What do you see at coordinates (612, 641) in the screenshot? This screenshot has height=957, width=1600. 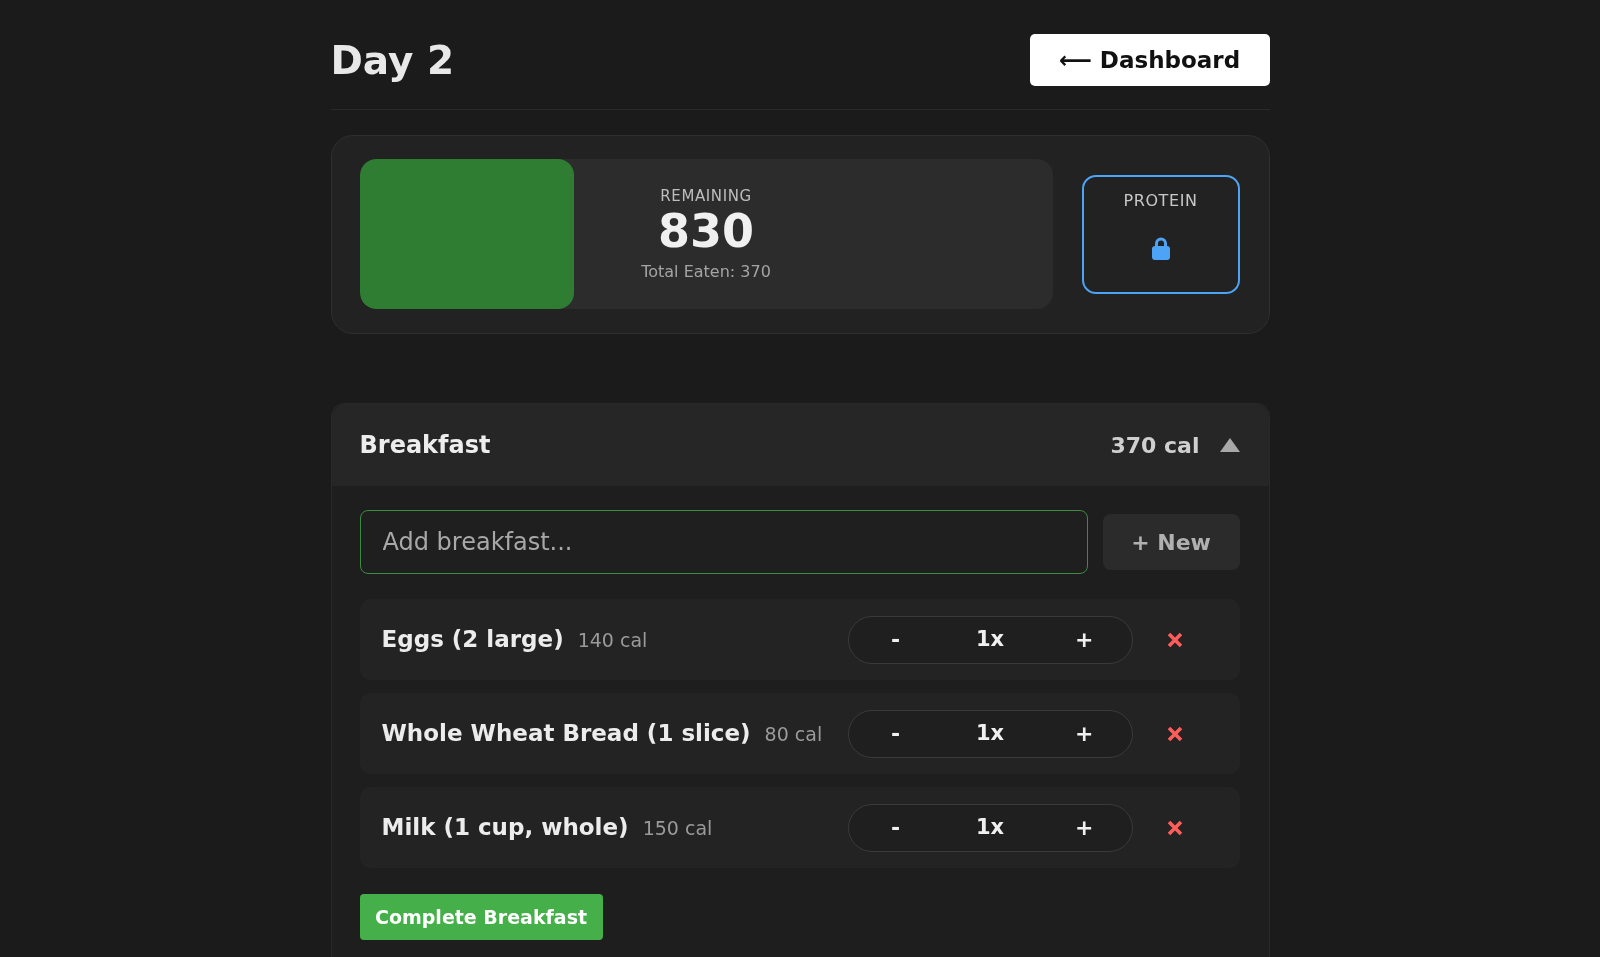 I see `food-calories: 140 cal` at bounding box center [612, 641].